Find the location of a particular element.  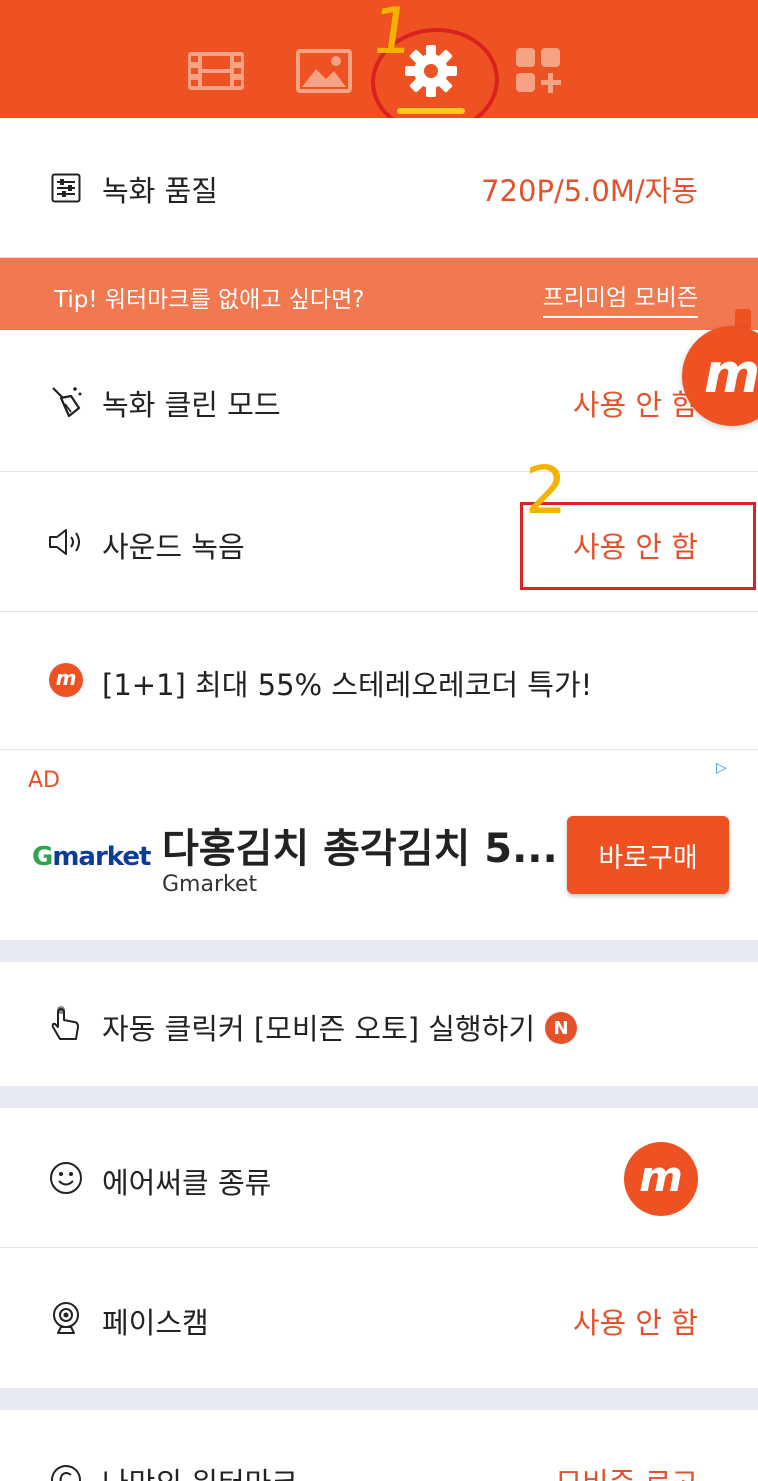

watermark-label: 나만의 워터마크 is located at coordinates (200, 1470).